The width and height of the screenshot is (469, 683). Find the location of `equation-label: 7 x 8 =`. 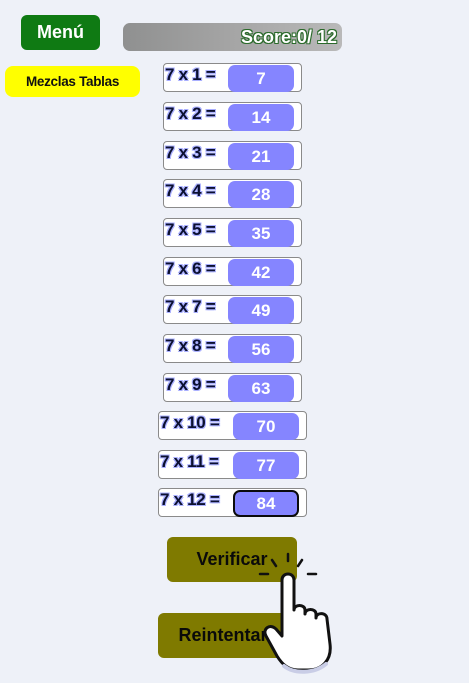

equation-label: 7 x 8 = is located at coordinates (190, 345).